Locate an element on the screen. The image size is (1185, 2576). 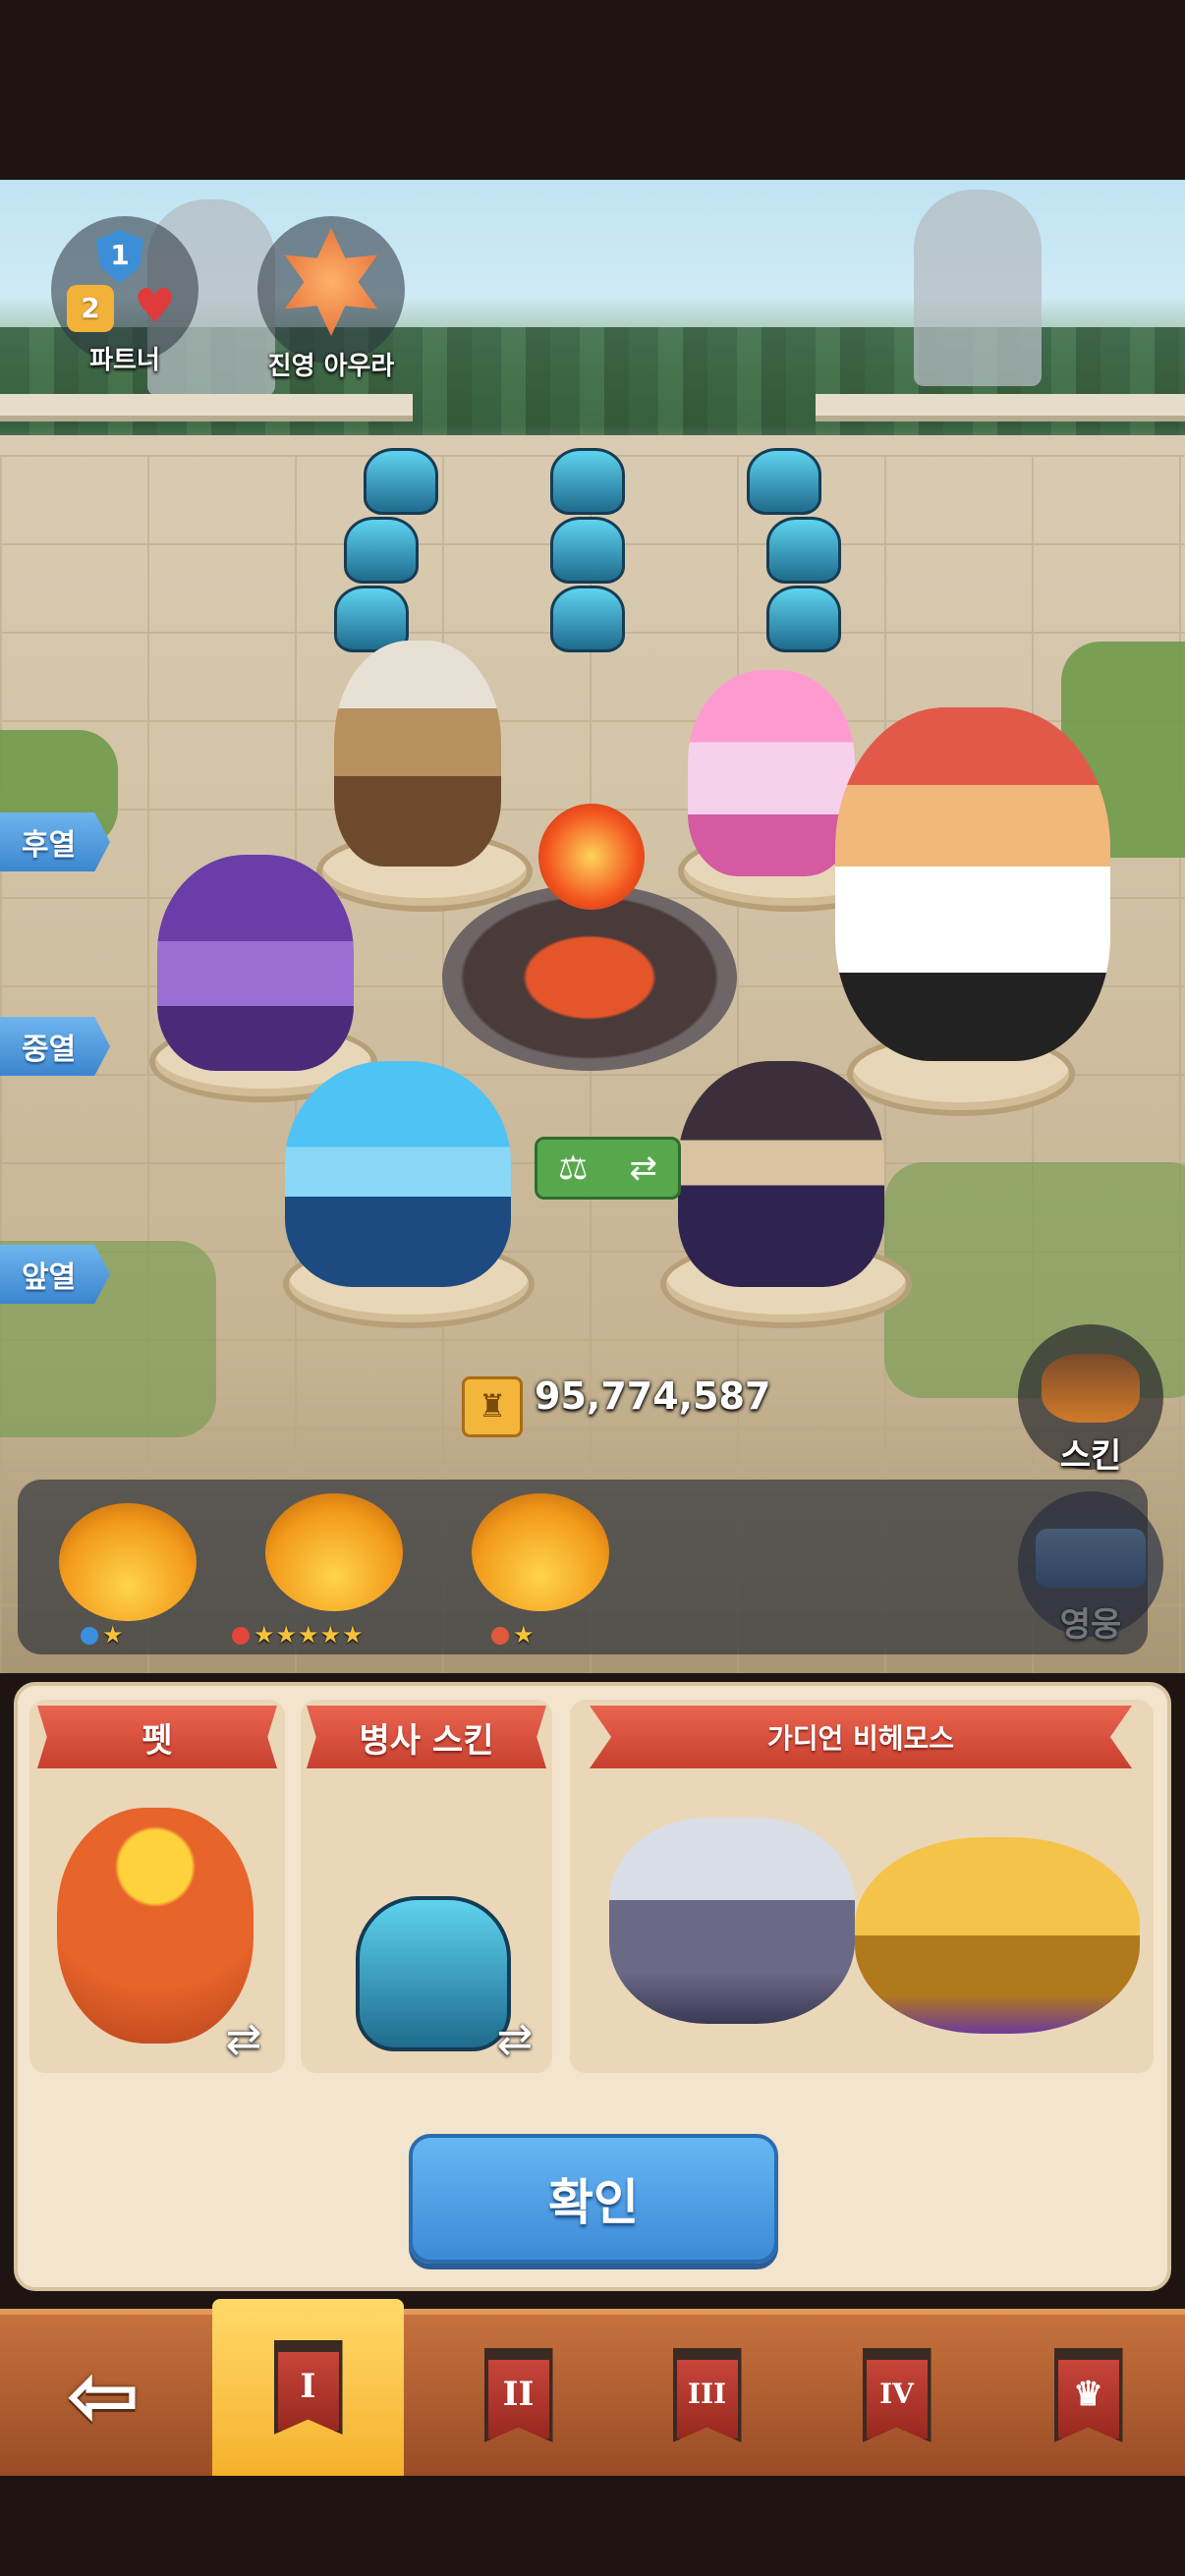
formation-tab-bar: ⇦ I II III IV ♛ is located at coordinates (592, 2387).